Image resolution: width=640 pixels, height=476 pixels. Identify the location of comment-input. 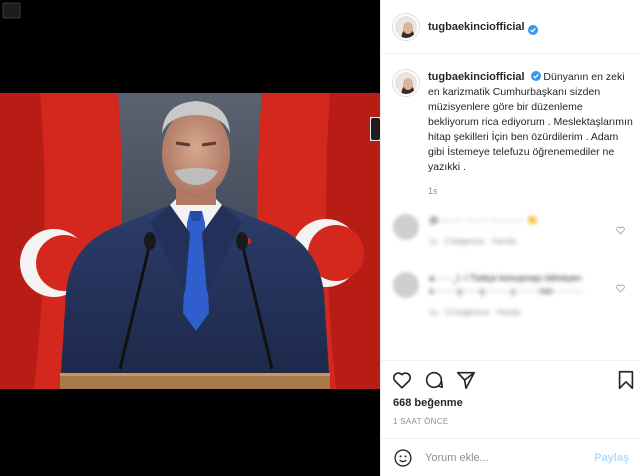
(510, 457).